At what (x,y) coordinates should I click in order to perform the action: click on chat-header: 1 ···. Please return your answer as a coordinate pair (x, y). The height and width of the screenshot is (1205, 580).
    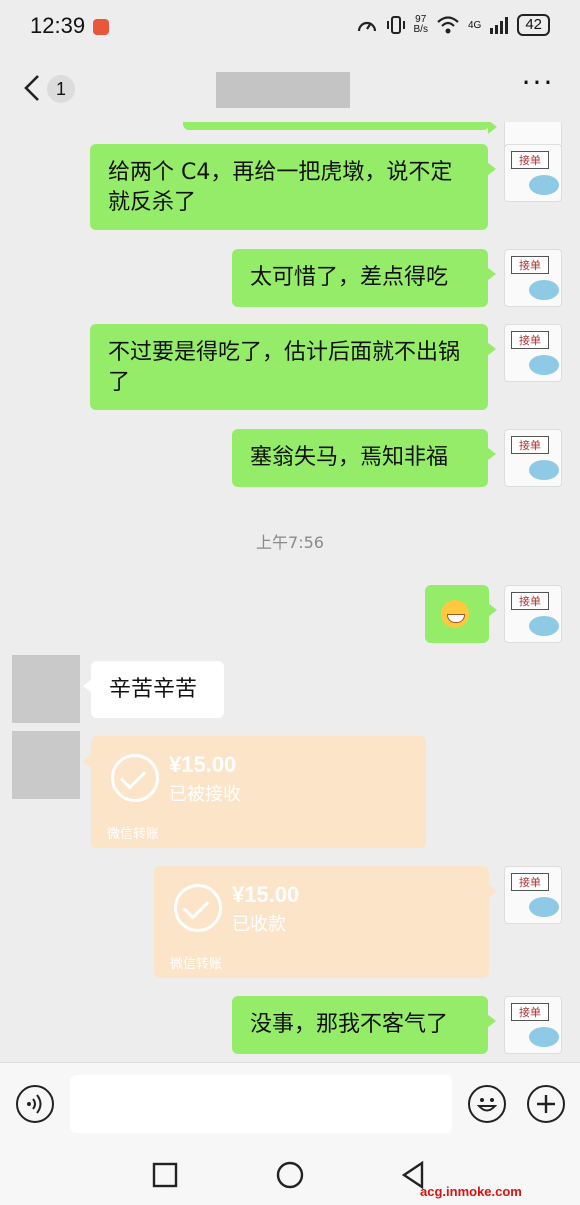
    Looking at the image, I should click on (290, 89).